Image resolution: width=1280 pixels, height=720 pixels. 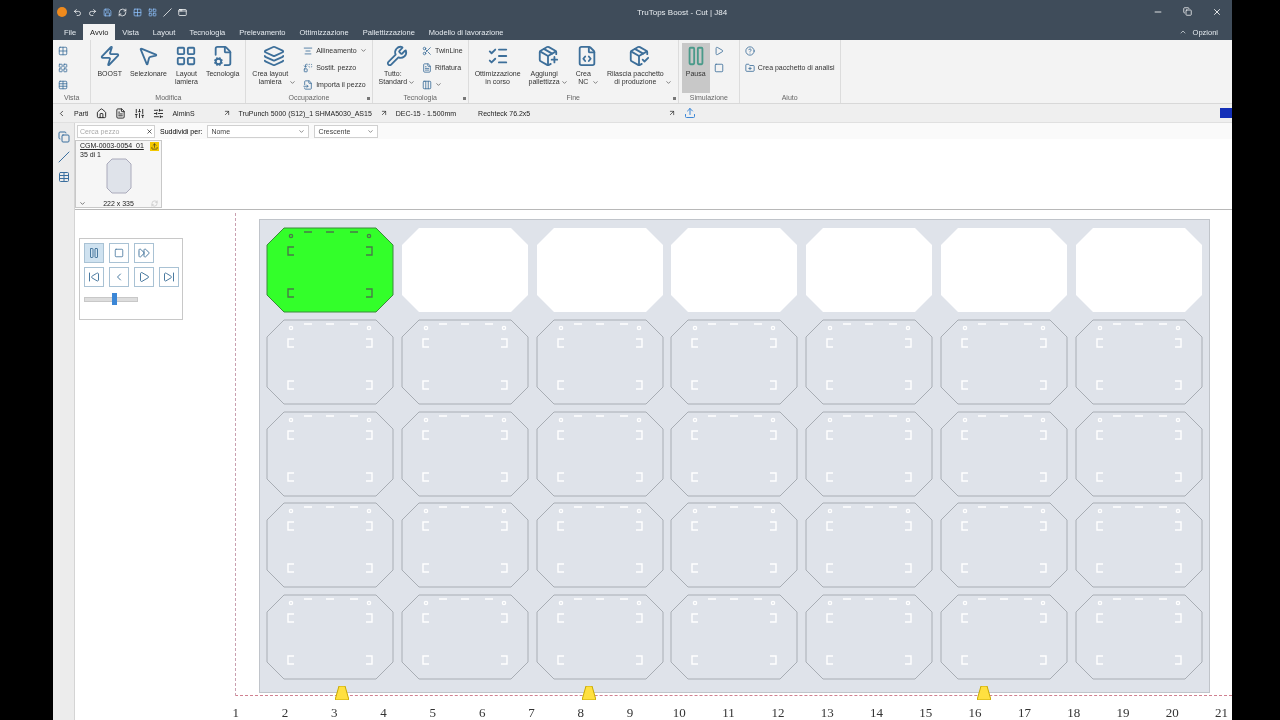 What do you see at coordinates (63, 157) in the screenshot?
I see `line-icon` at bounding box center [63, 157].